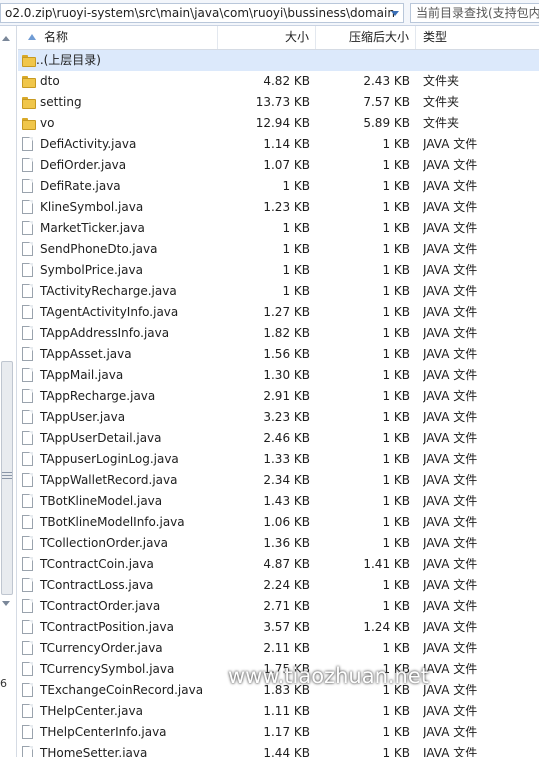 The height and width of the screenshot is (757, 539). What do you see at coordinates (278, 333) in the screenshot?
I see `table-row: TAppAddressInfo.java 1.82 KB 1 KB JAVA 文件` at bounding box center [278, 333].